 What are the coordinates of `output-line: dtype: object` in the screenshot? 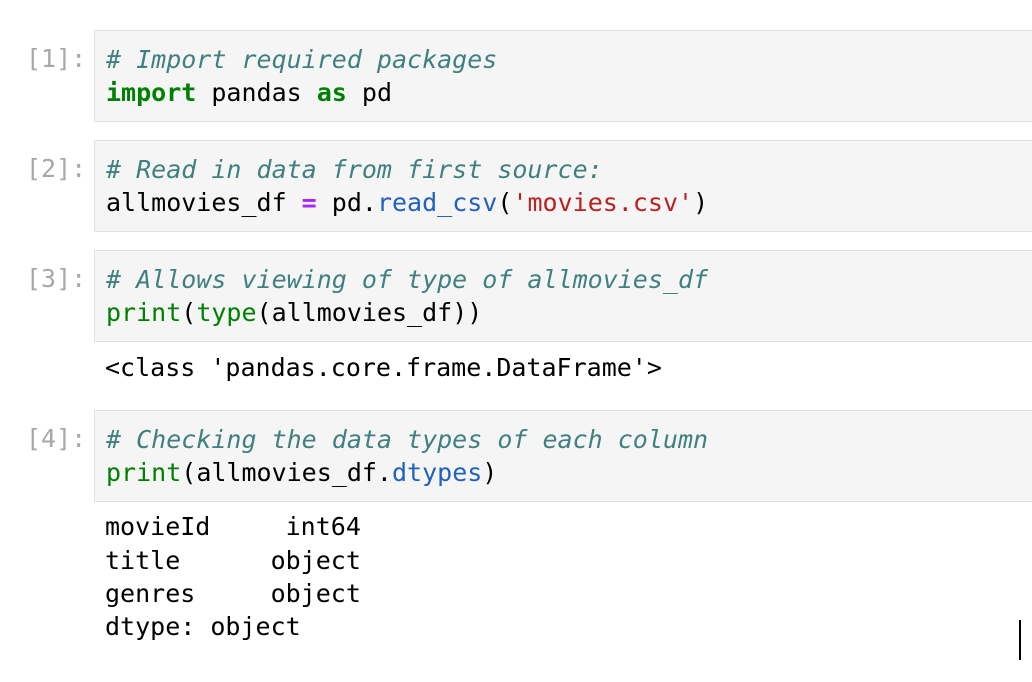 It's located at (203, 626).